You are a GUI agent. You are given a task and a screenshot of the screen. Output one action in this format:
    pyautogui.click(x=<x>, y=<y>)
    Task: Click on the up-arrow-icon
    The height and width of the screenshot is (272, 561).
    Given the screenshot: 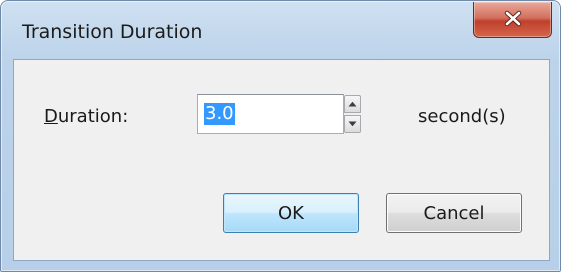 What is the action you would take?
    pyautogui.click(x=352, y=104)
    